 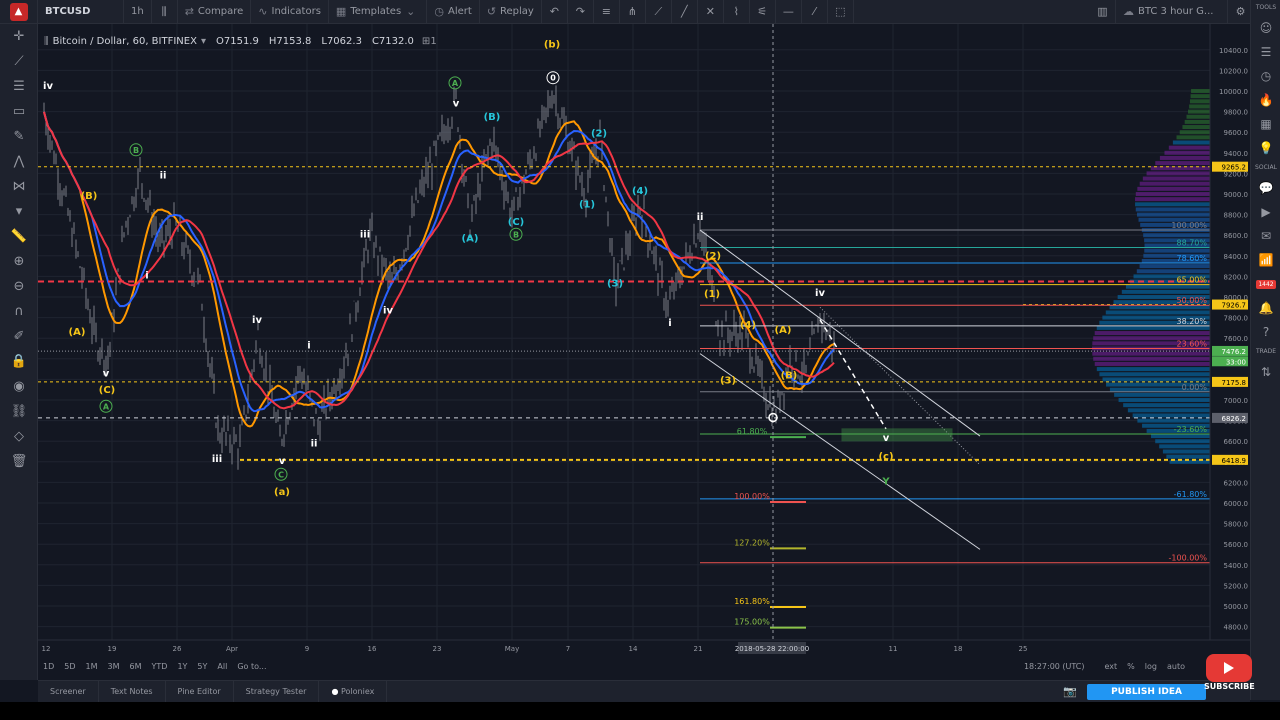 I want to click on pattern-tool-icon: ⋈, so click(x=19, y=186).